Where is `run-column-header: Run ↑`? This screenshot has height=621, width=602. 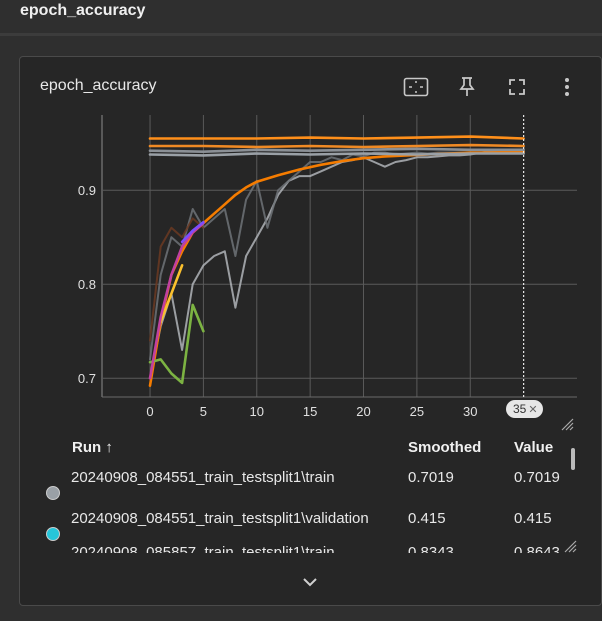
run-column-header: Run ↑ is located at coordinates (92, 447).